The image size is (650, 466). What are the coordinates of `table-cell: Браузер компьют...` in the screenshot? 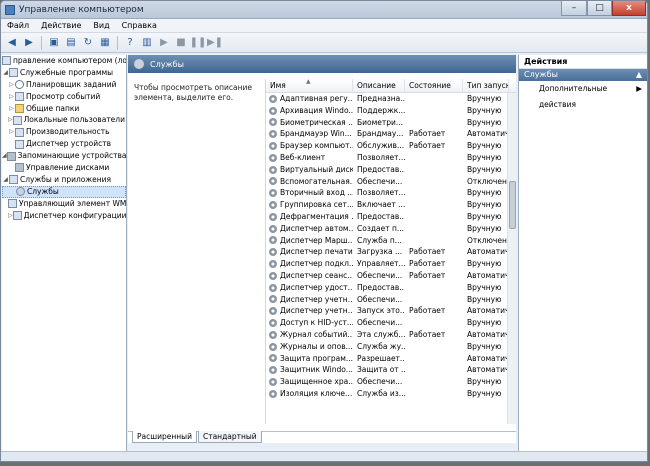 It's located at (309, 146).